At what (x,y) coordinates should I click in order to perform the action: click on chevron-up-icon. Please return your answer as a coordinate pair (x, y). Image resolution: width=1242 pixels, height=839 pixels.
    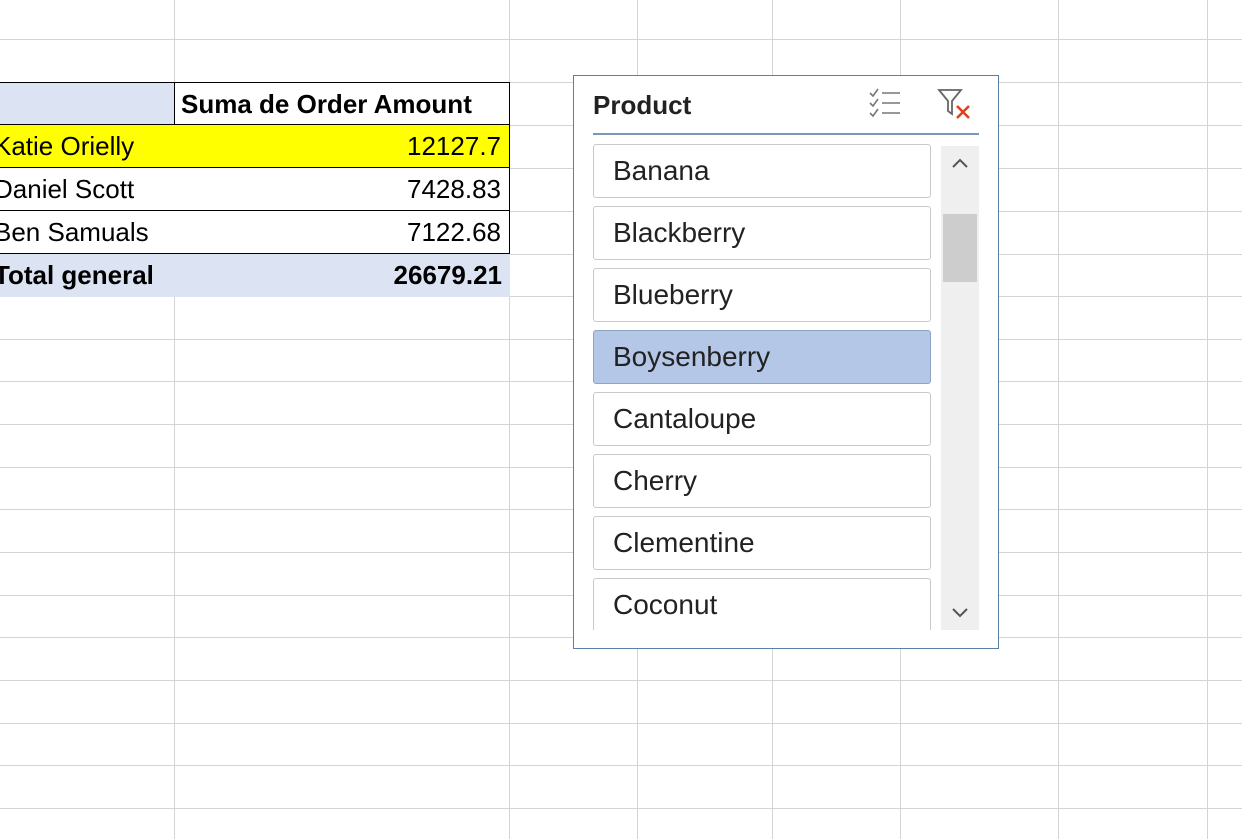
    Looking at the image, I should click on (960, 163).